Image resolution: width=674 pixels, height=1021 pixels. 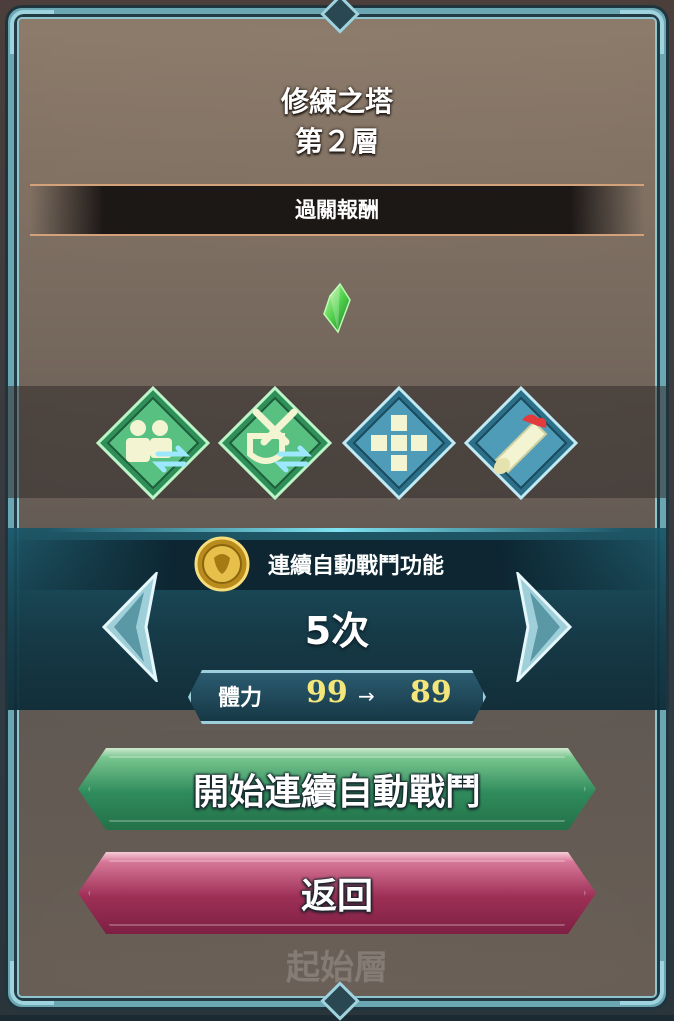 What do you see at coordinates (337, 631) in the screenshot?
I see `battle-count: 5次` at bounding box center [337, 631].